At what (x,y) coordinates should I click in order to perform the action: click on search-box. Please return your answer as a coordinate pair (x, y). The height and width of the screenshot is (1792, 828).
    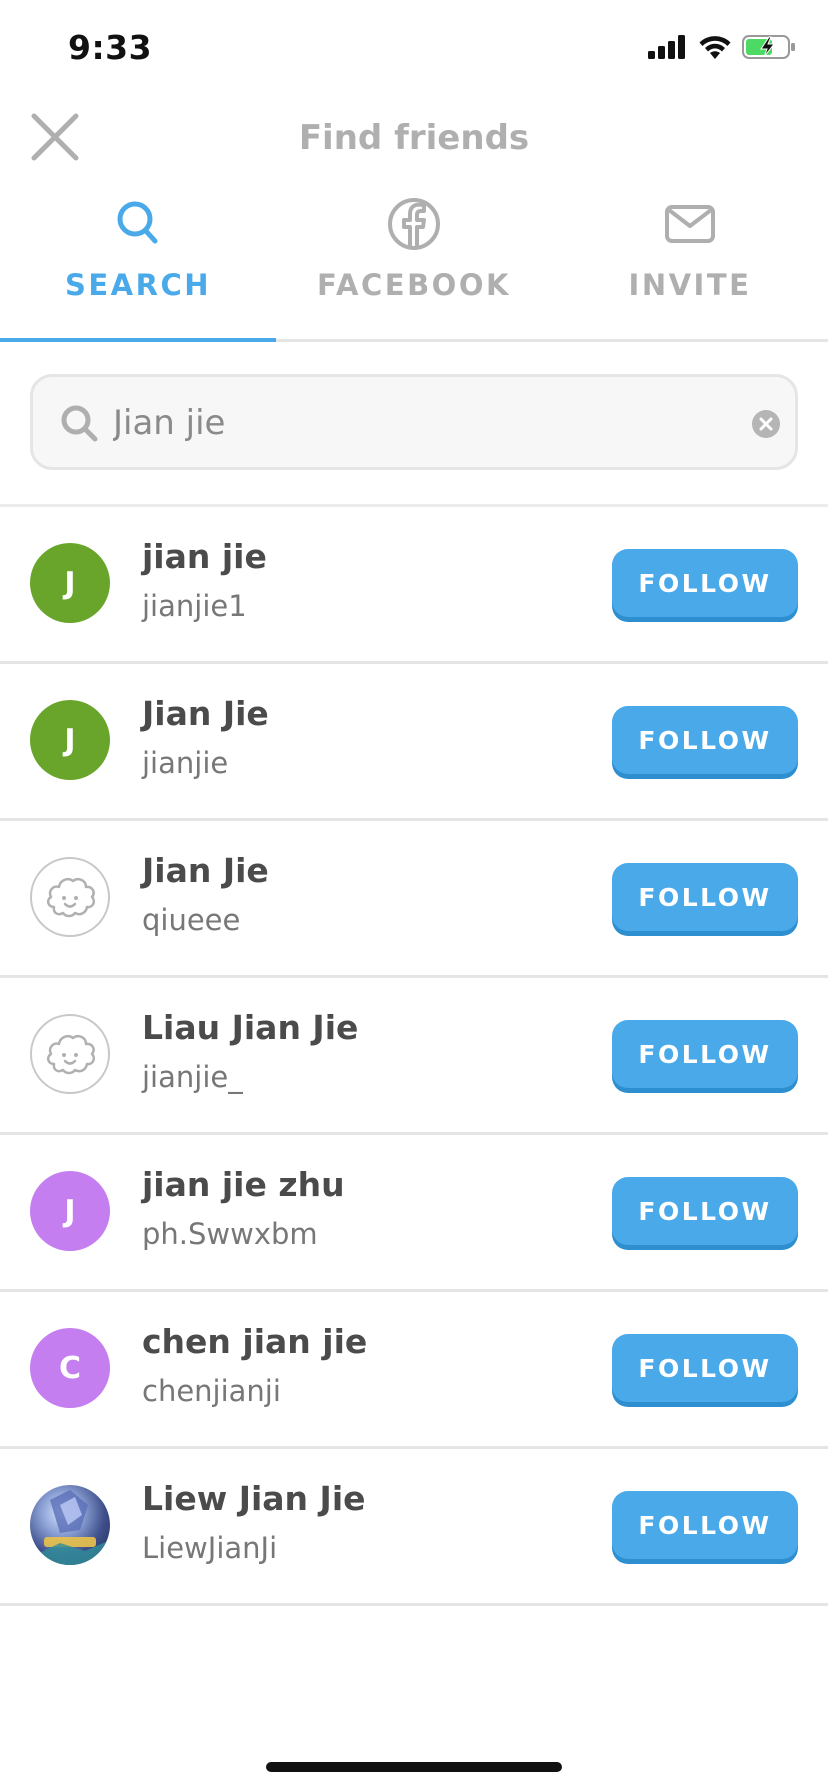
    Looking at the image, I should click on (414, 422).